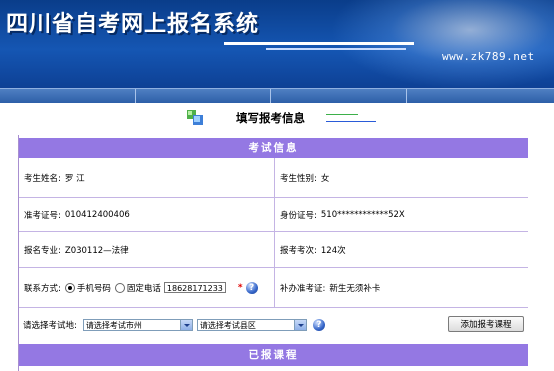 This screenshot has width=554, height=371. I want to click on reissue-value: 新生无须补卡, so click(355, 288).